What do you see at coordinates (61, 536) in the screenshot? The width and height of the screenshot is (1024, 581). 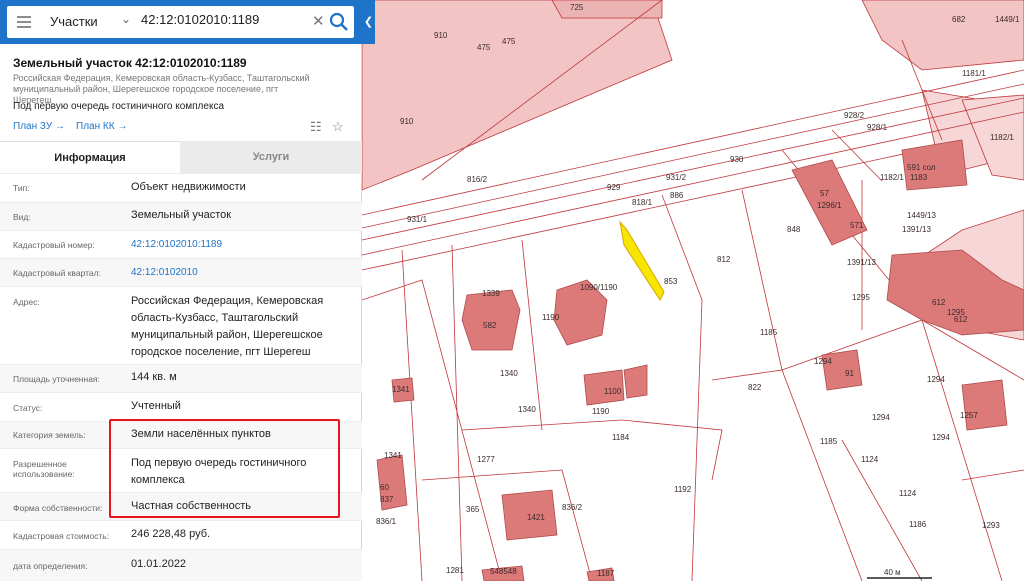 I see `attr-label: Кадастровая стоимость:` at bounding box center [61, 536].